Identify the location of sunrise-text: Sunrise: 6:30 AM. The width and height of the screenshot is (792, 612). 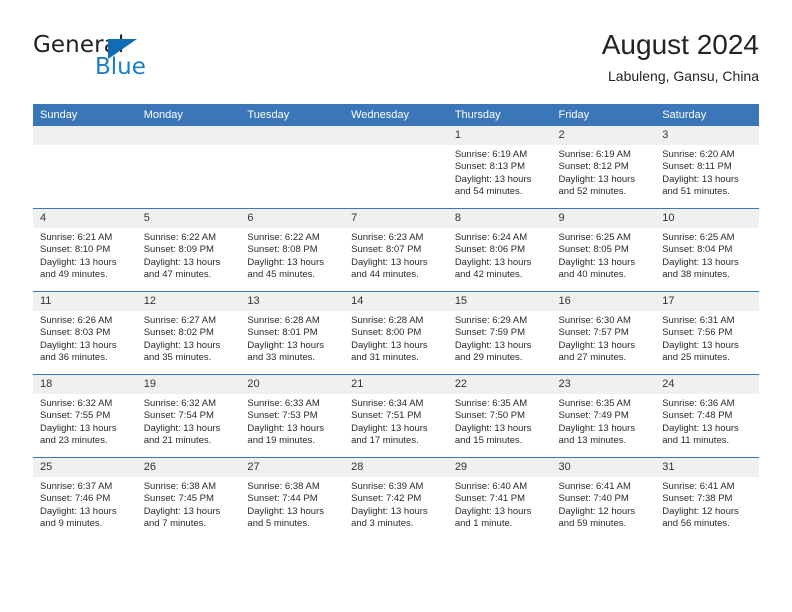
(594, 320).